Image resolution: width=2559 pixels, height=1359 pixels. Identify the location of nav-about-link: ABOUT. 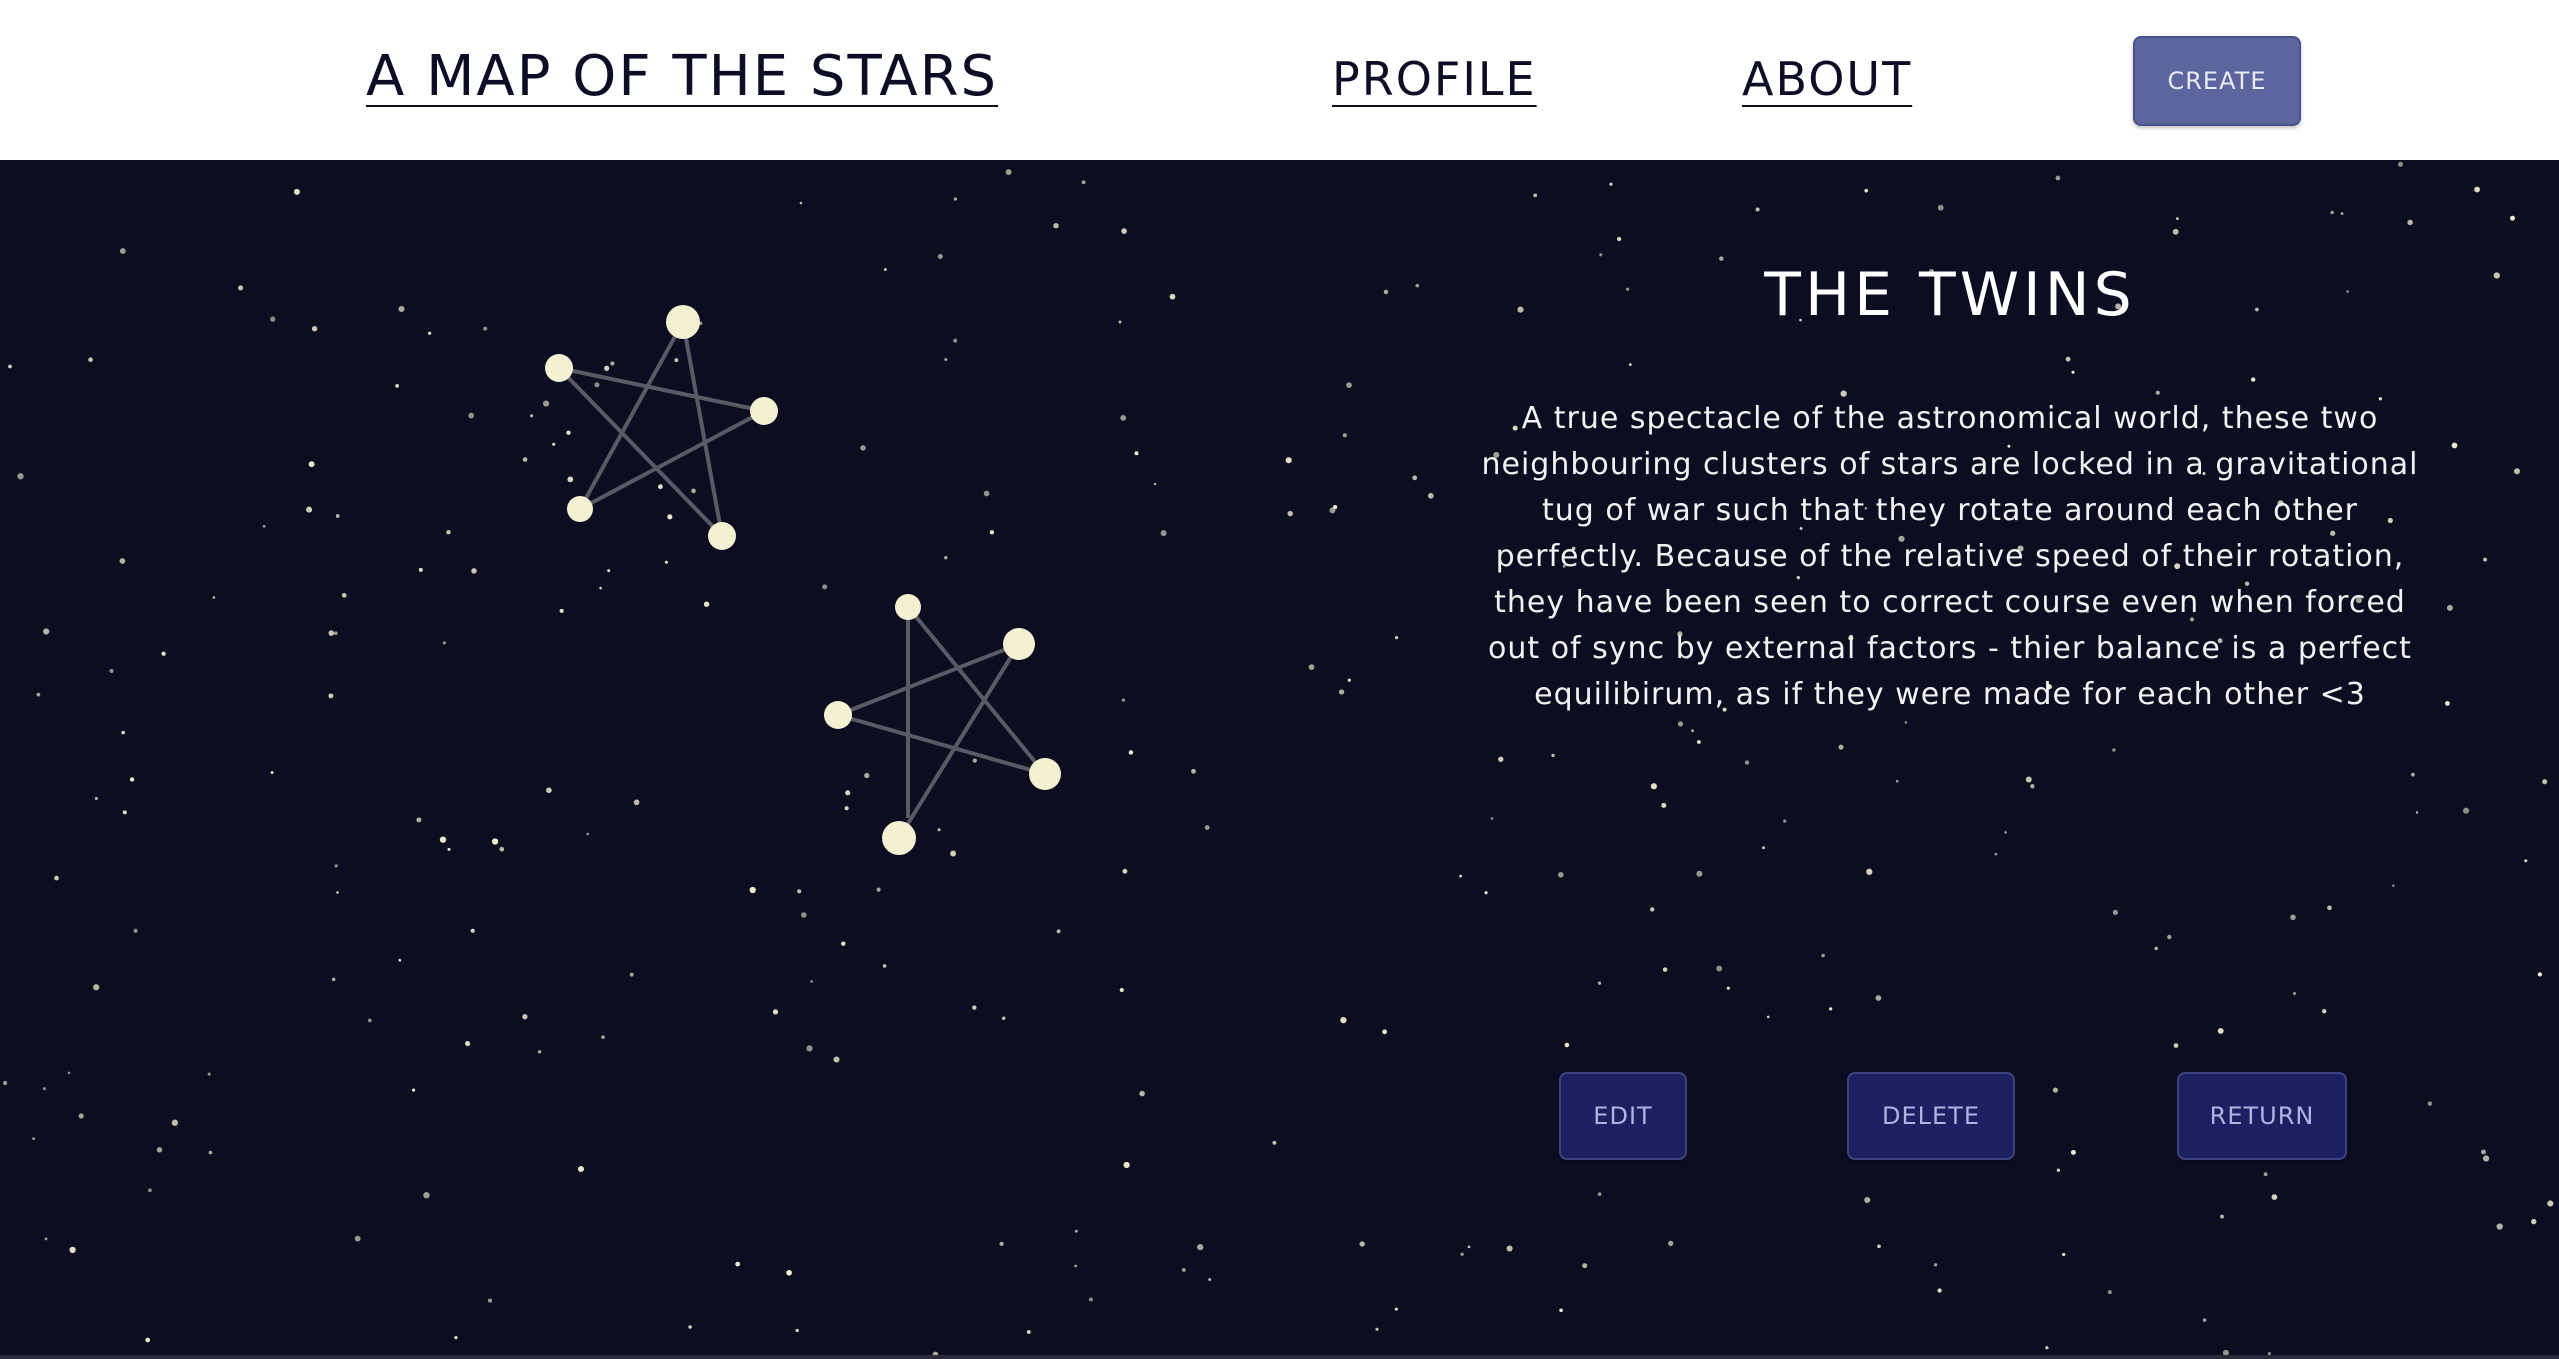
(1827, 79).